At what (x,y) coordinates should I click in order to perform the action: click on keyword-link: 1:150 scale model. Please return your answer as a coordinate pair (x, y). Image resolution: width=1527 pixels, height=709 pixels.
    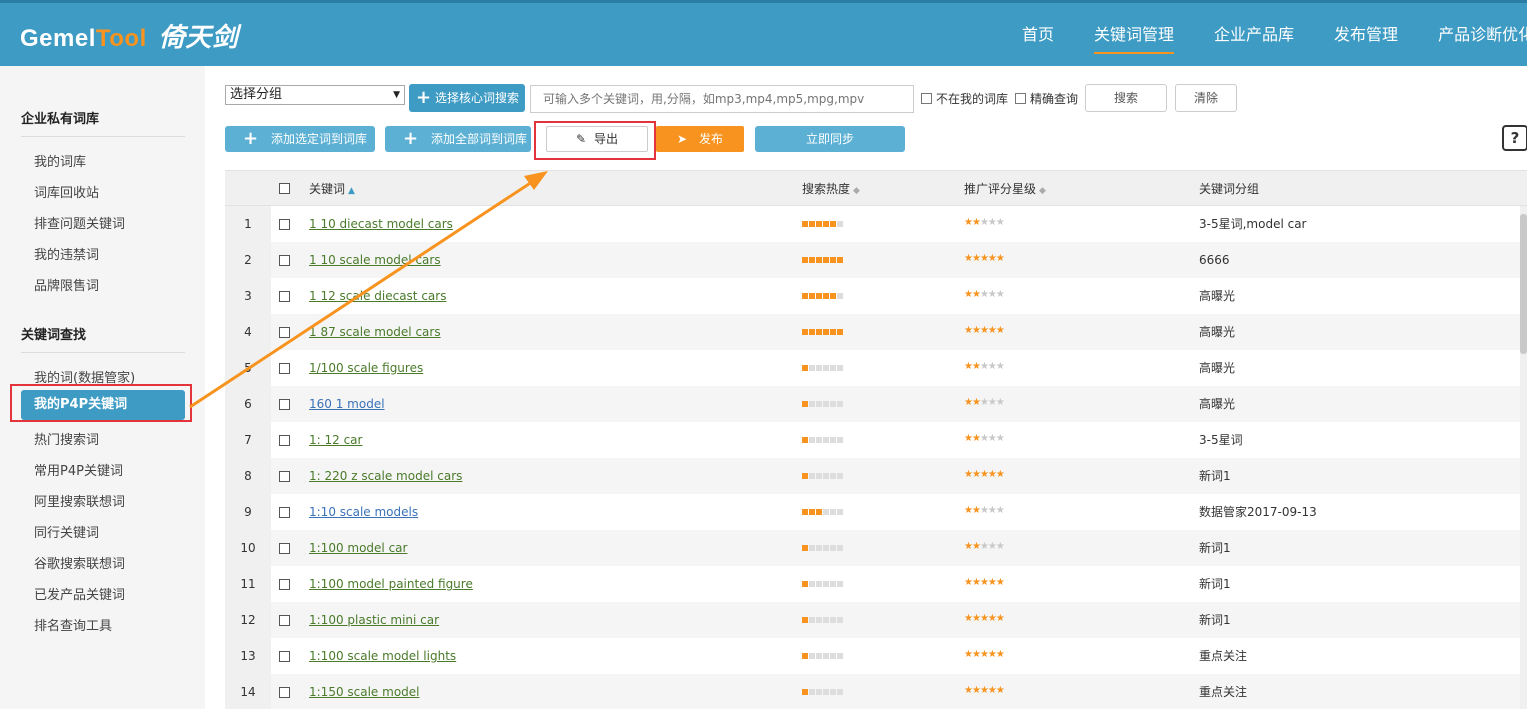
    Looking at the image, I should click on (364, 691).